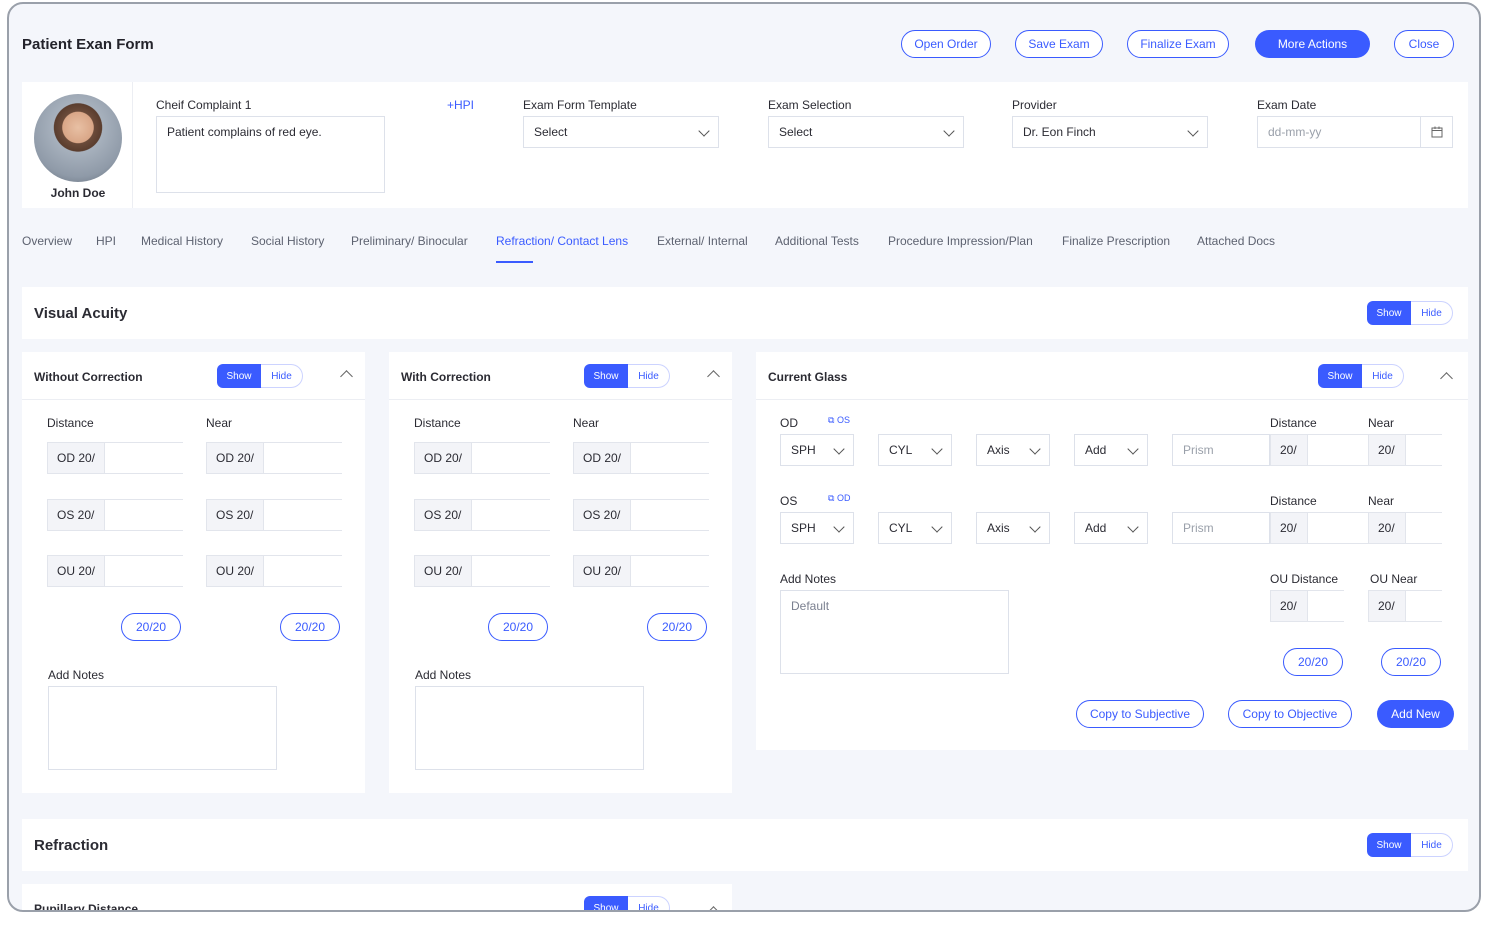  What do you see at coordinates (1312, 44) in the screenshot?
I see `more-actions-button: More Actions` at bounding box center [1312, 44].